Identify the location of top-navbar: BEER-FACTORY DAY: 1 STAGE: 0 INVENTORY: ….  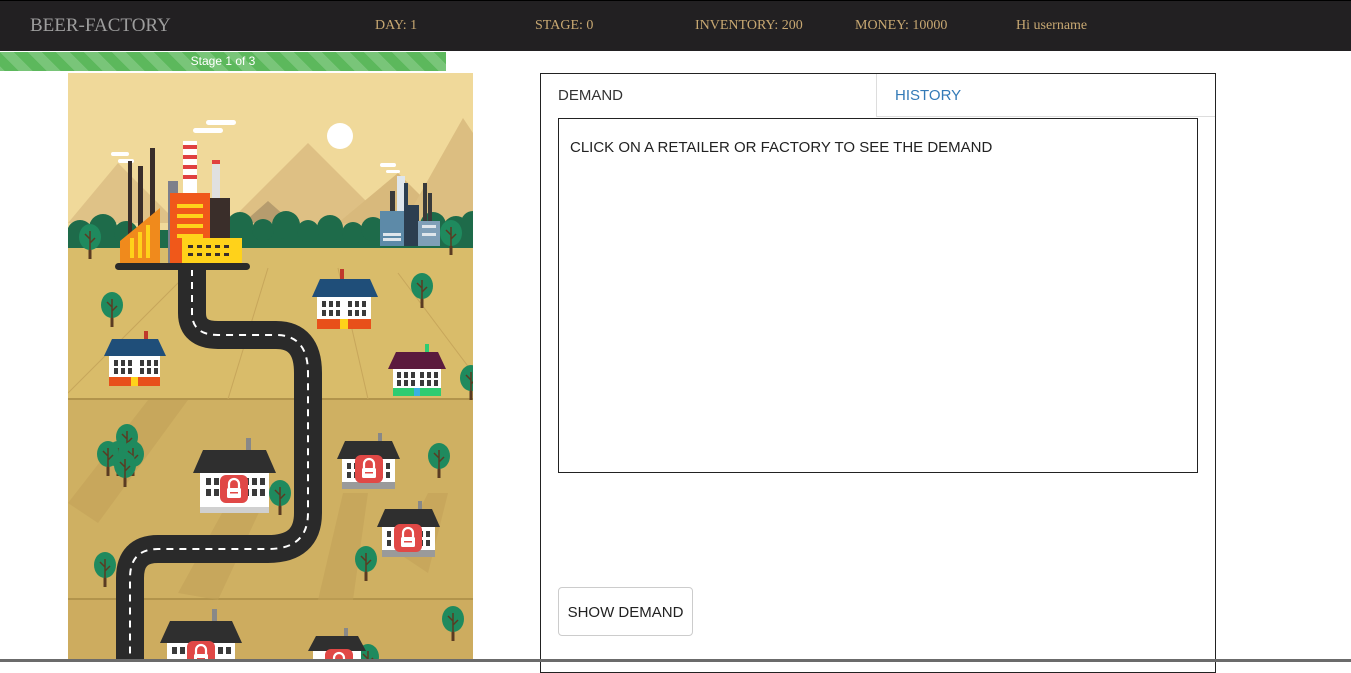
(675, 25).